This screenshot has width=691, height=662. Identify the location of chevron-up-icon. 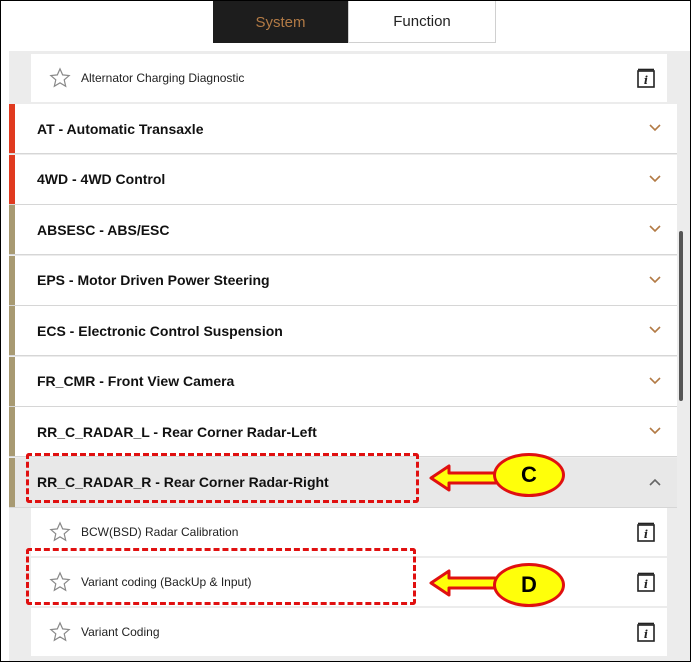
(655, 482).